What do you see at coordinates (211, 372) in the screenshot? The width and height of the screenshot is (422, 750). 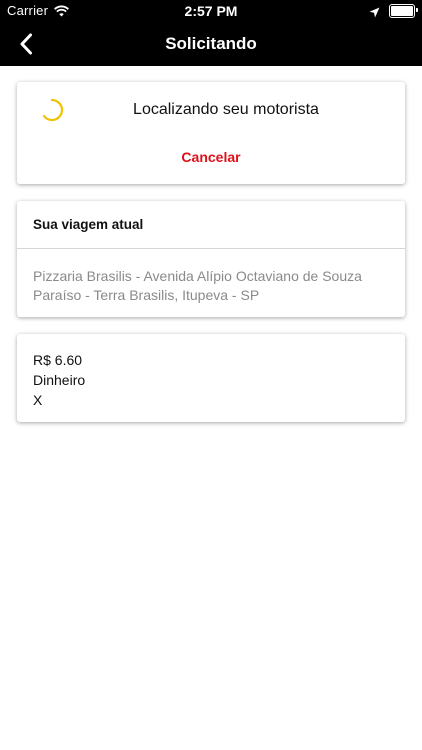 I see `payment-details: R$ 6.60 Dinheiro X` at bounding box center [211, 372].